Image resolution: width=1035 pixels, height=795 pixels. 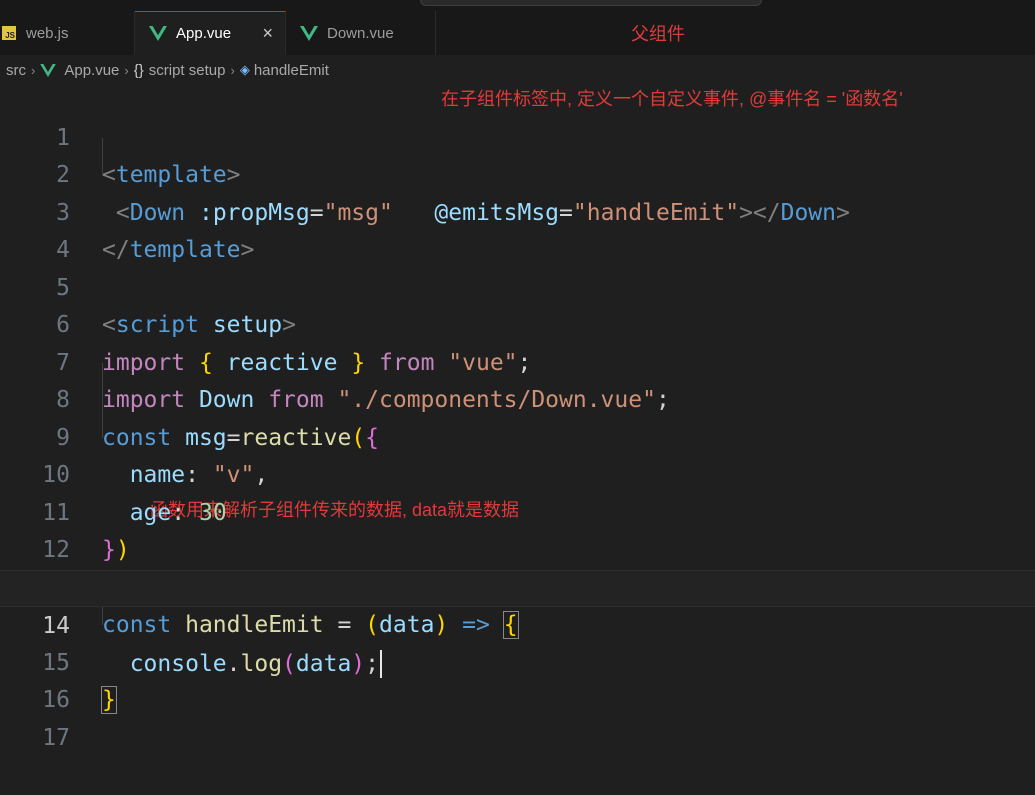 I want to click on code-line: 17, so click(x=517, y=716).